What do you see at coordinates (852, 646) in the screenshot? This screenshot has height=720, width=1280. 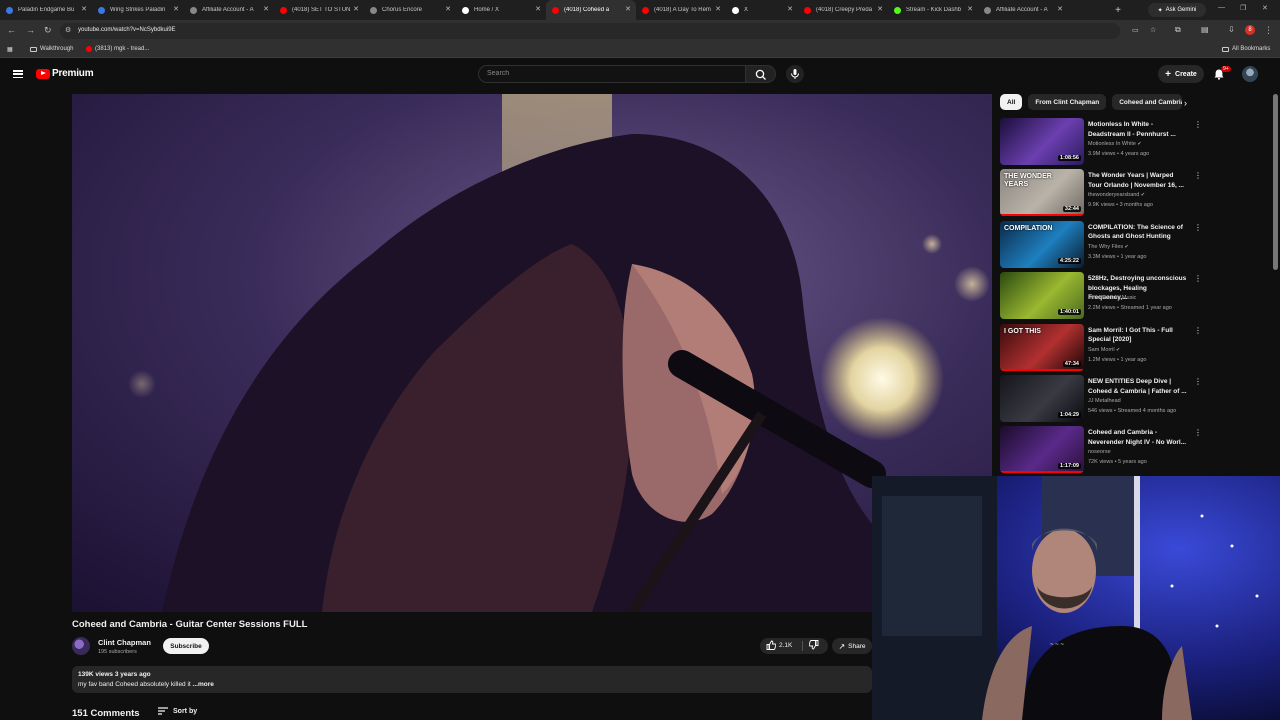 I see `share-button: ↗ Share` at bounding box center [852, 646].